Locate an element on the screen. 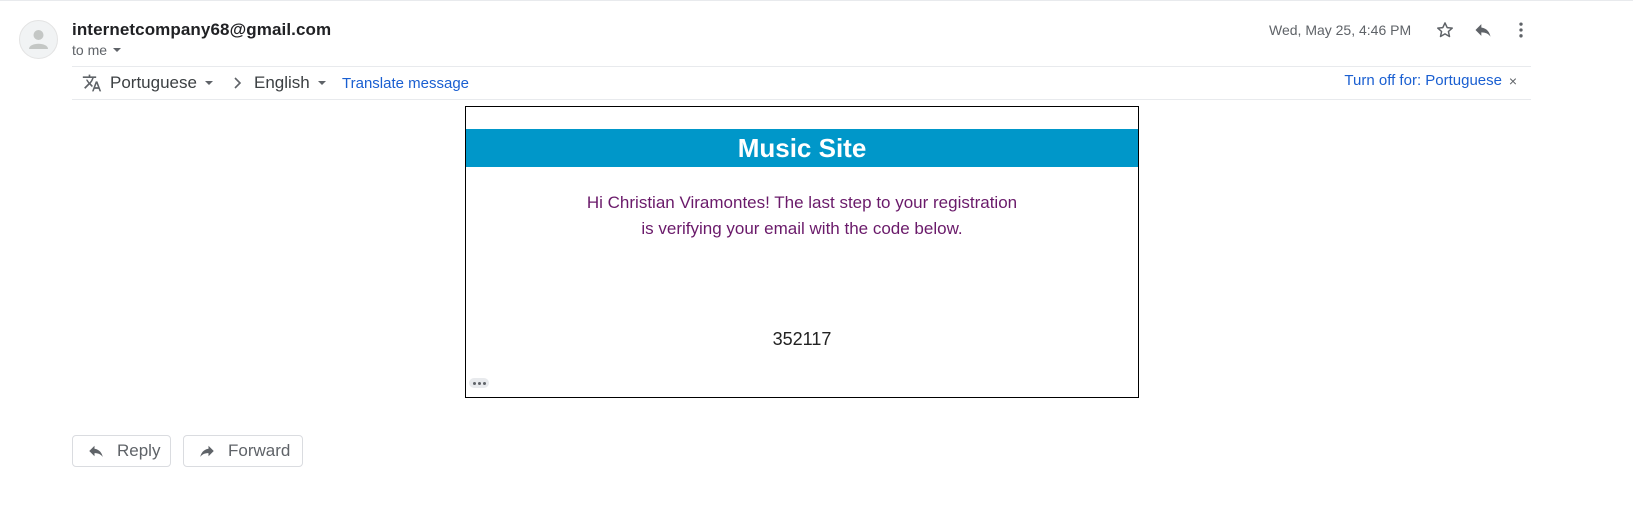  recipient-label: to me is located at coordinates (90, 50).